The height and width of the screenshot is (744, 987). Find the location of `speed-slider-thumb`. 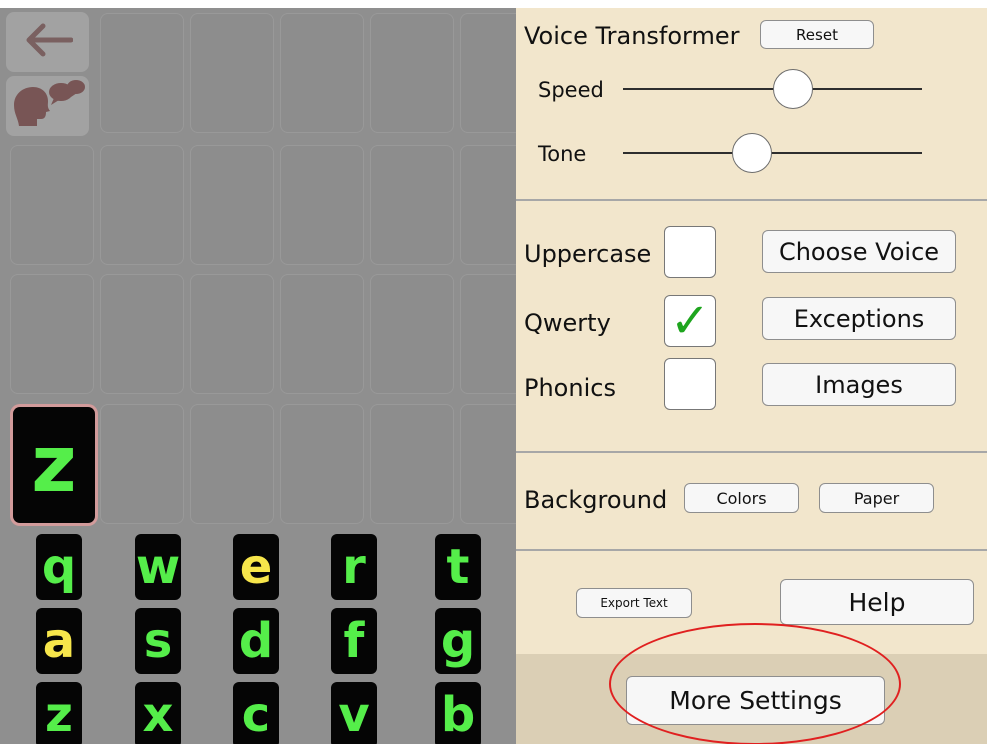

speed-slider-thumb is located at coordinates (793, 89).